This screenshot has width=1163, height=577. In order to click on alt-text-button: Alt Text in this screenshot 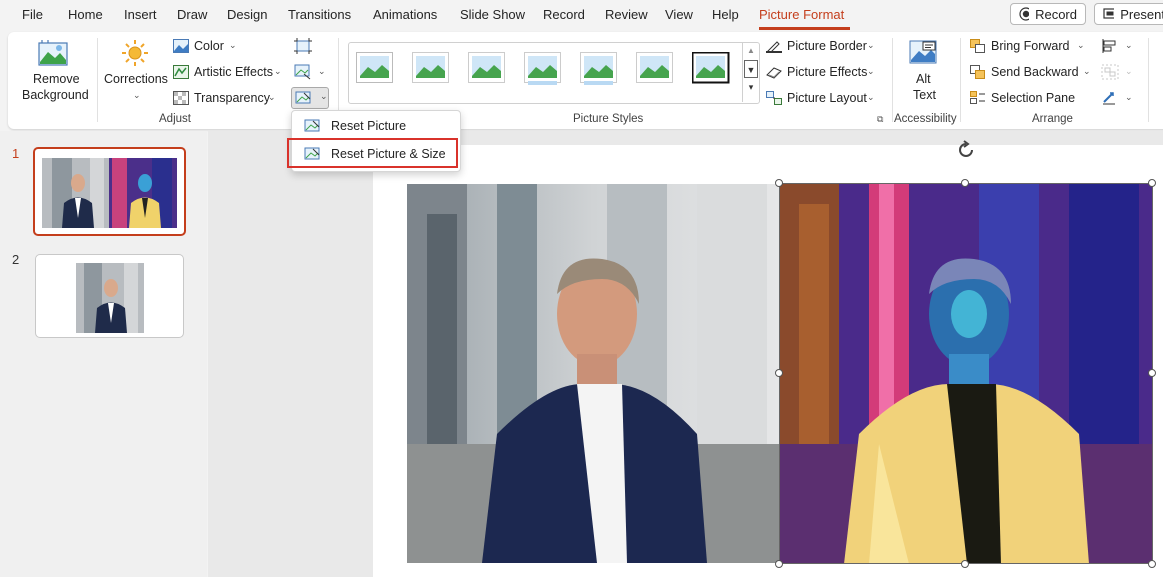, I will do `click(925, 72)`.